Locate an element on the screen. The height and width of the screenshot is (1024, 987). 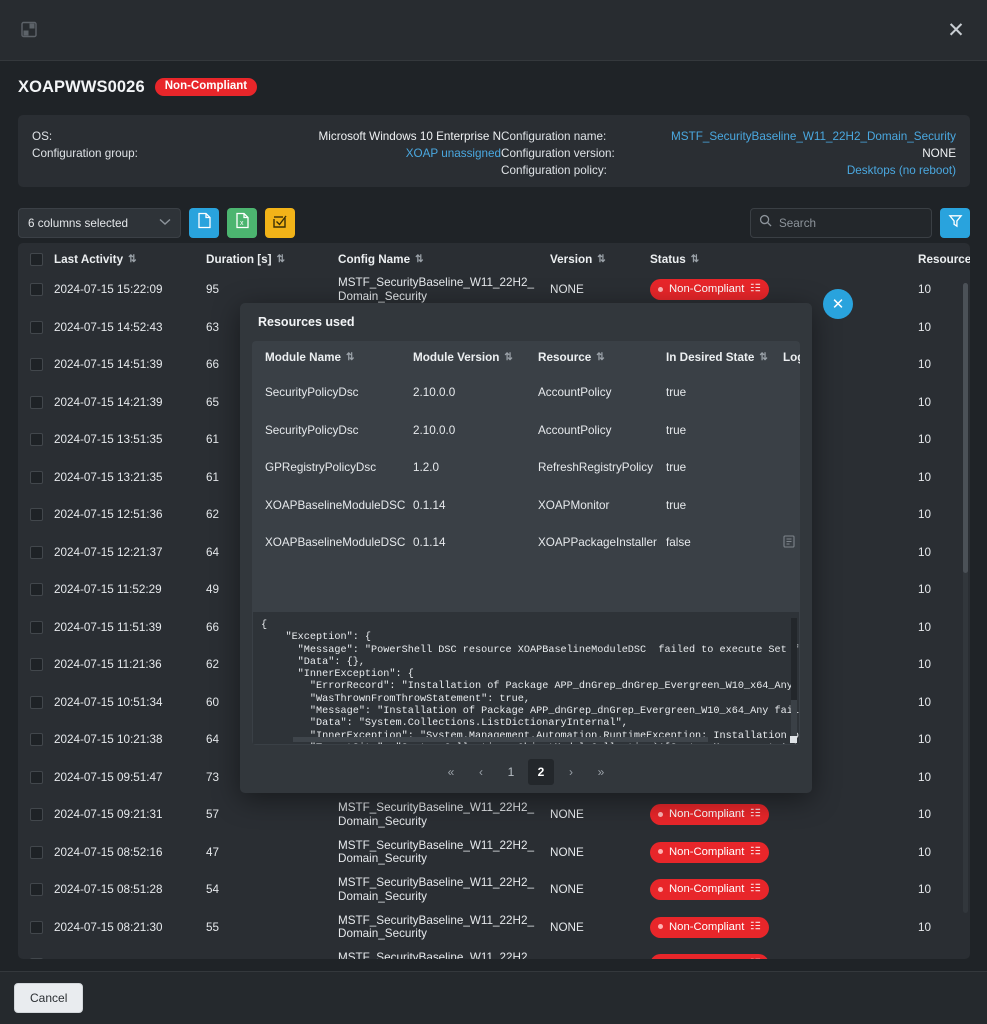
select-rows-button is located at coordinates (280, 223).